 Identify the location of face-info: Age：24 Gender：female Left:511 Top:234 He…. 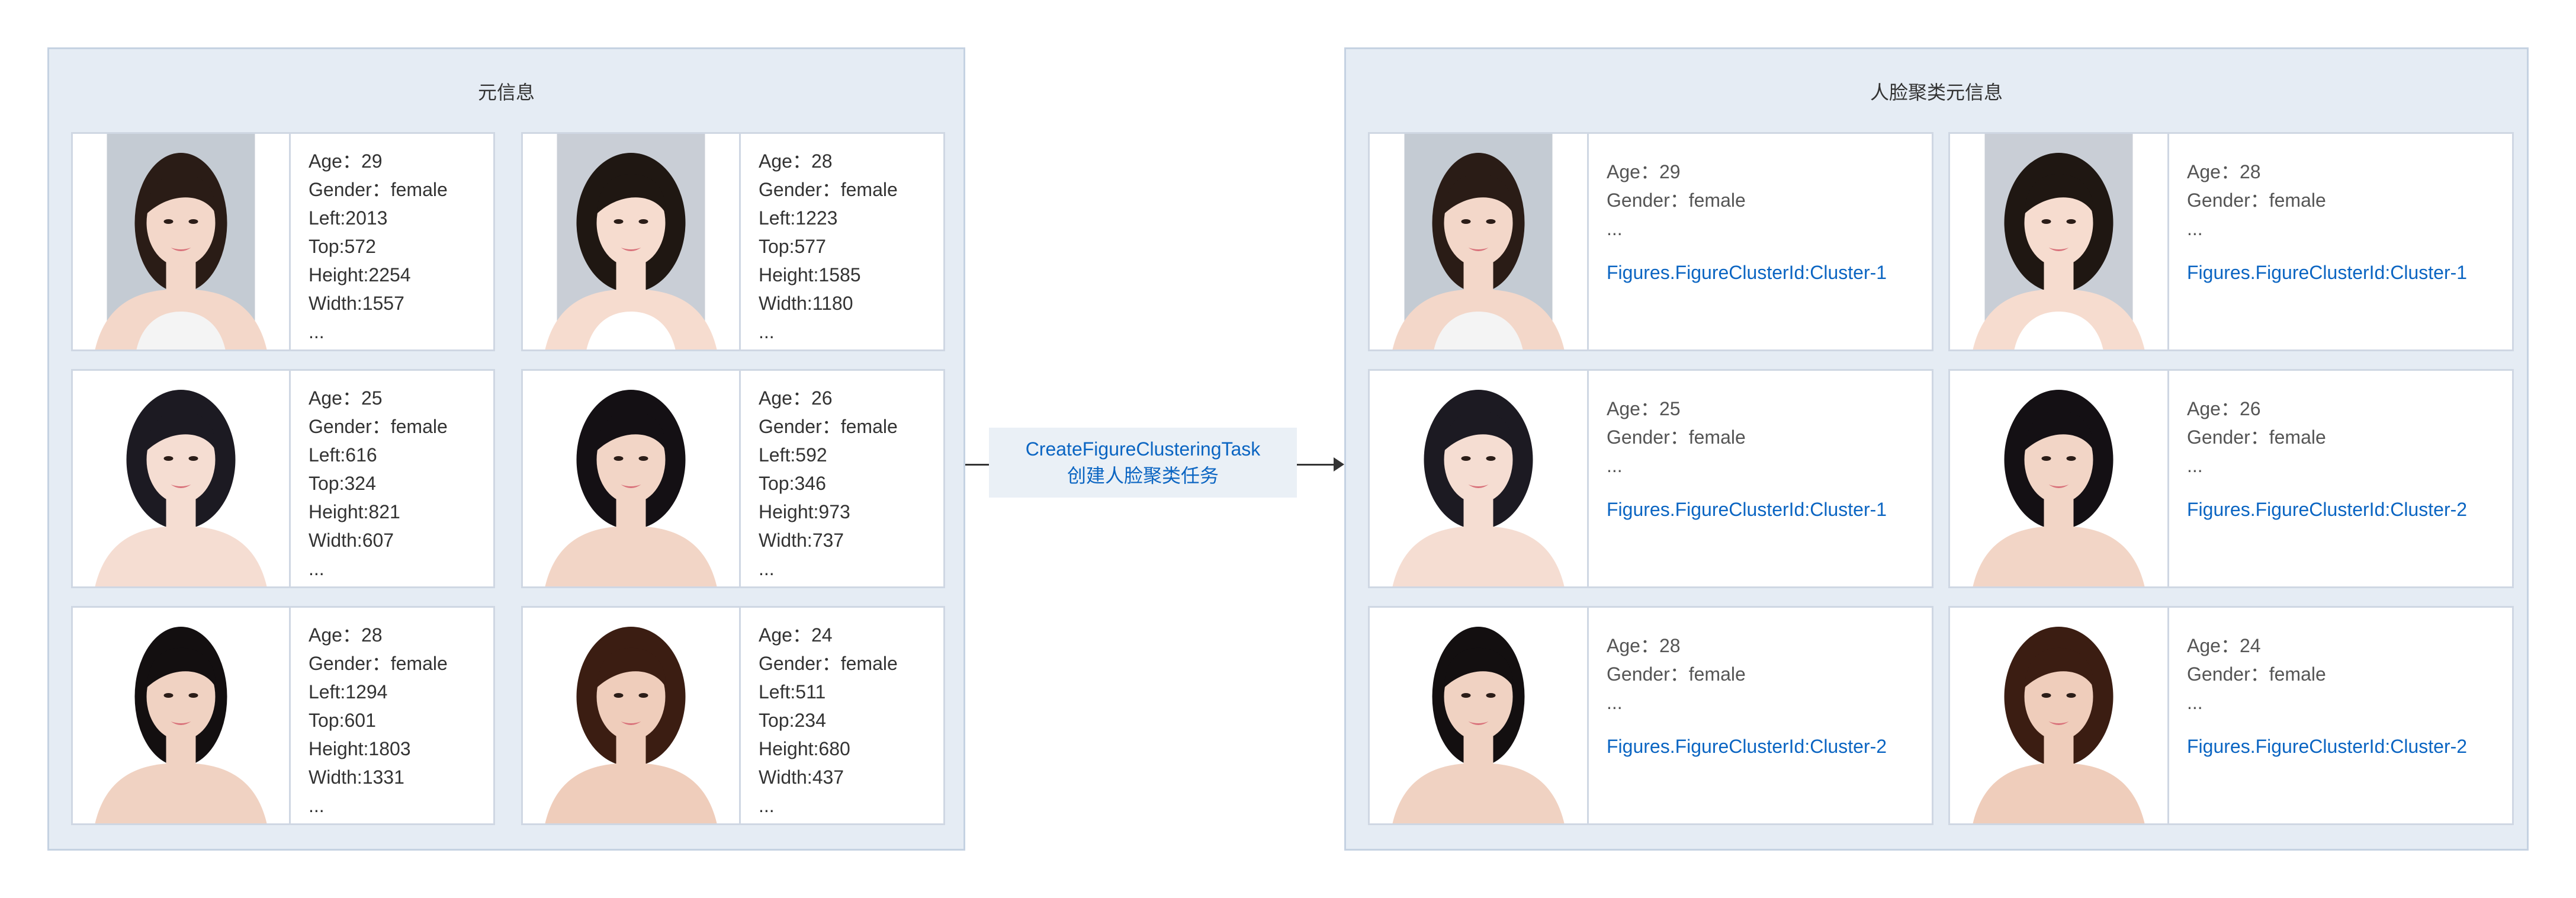
(828, 720).